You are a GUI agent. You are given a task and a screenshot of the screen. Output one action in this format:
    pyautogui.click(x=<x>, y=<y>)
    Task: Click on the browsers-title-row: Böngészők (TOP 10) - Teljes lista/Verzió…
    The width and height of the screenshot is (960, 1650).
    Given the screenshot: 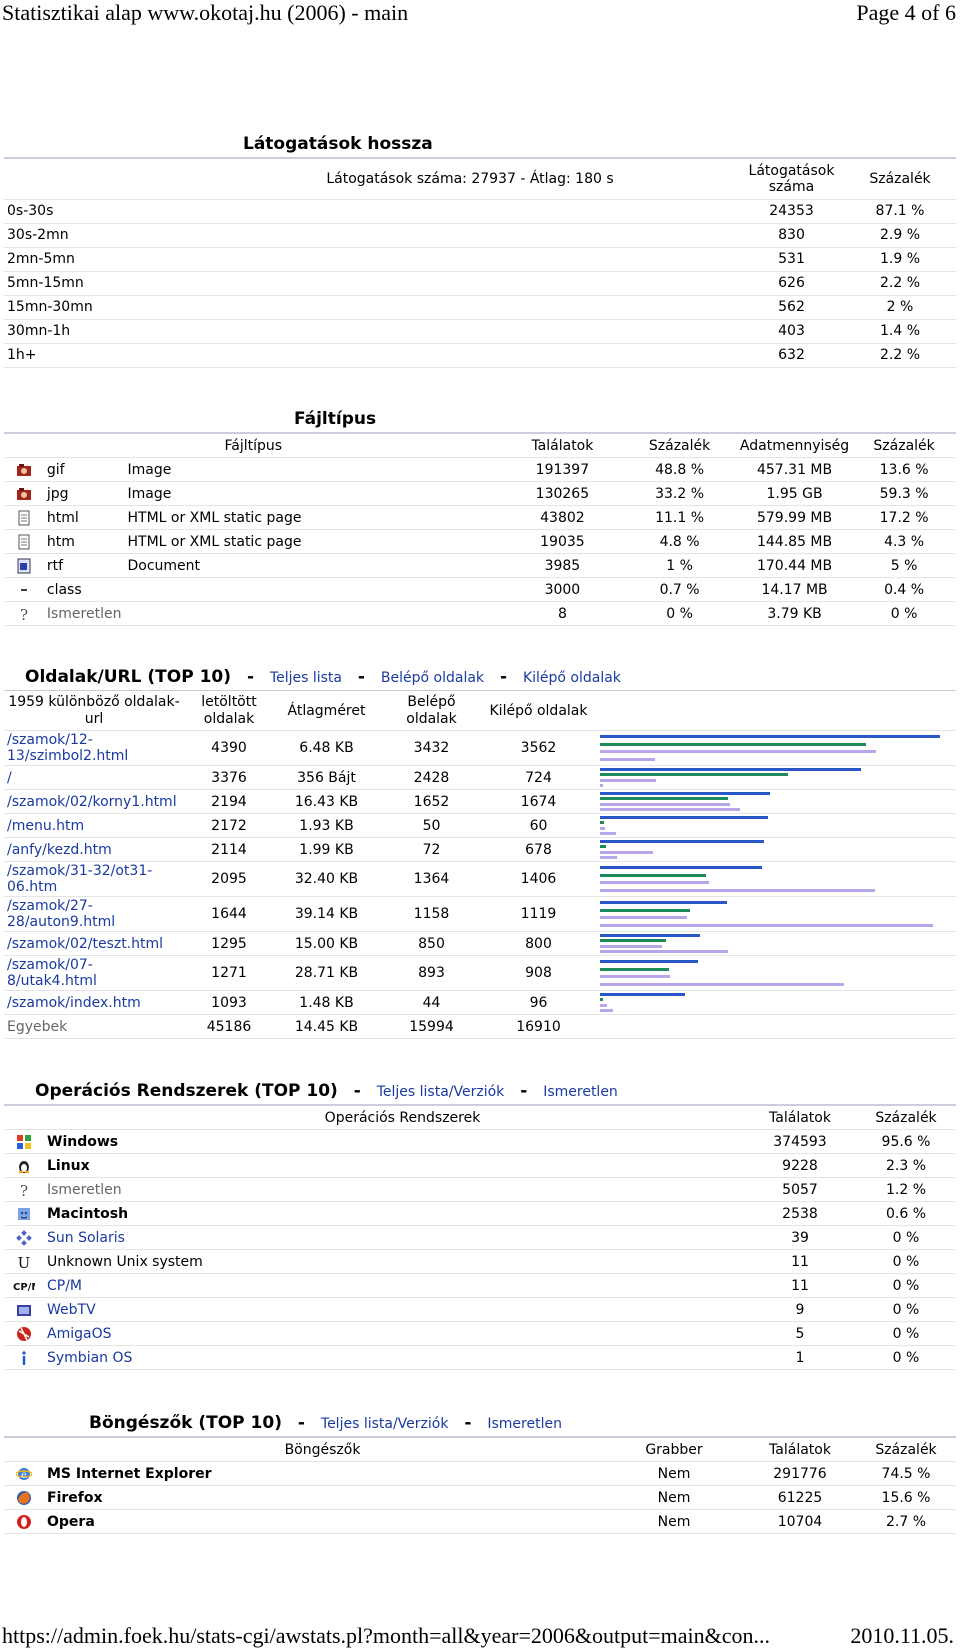 What is the action you would take?
    pyautogui.click(x=480, y=1424)
    